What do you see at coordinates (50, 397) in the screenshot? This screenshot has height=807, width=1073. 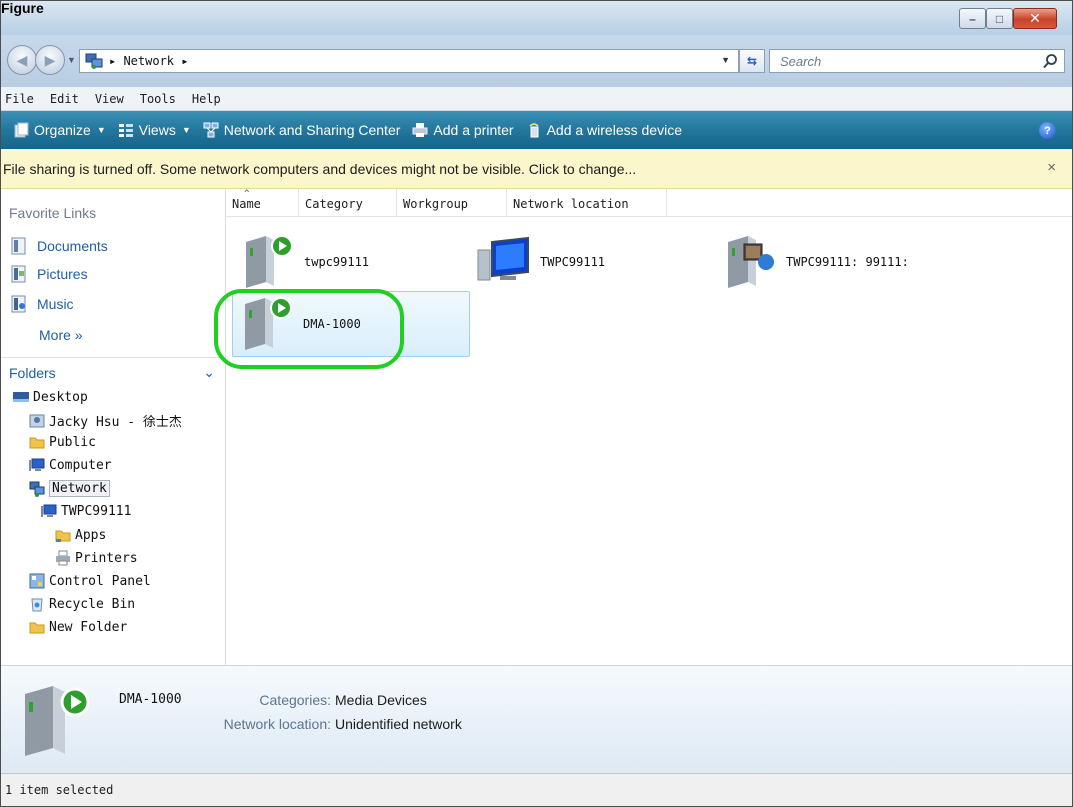 I see `tree-item-desktop: Desktop` at bounding box center [50, 397].